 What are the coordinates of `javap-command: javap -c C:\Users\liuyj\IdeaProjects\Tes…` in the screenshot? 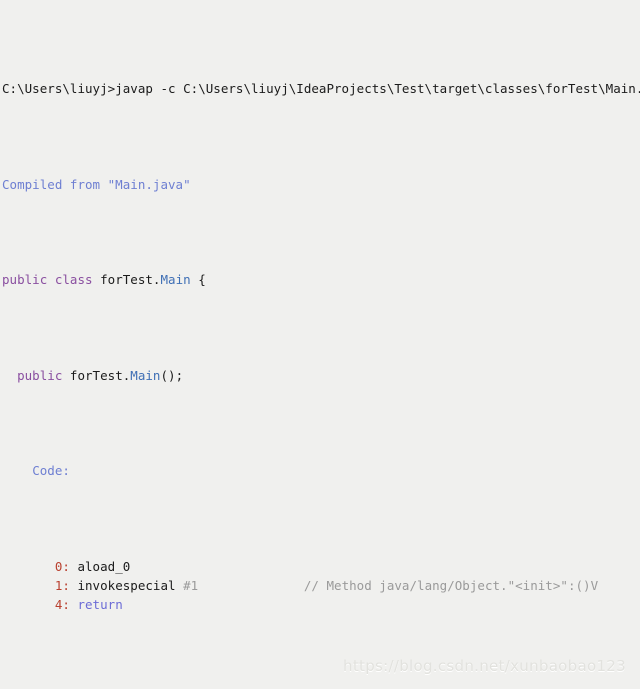 It's located at (377, 89).